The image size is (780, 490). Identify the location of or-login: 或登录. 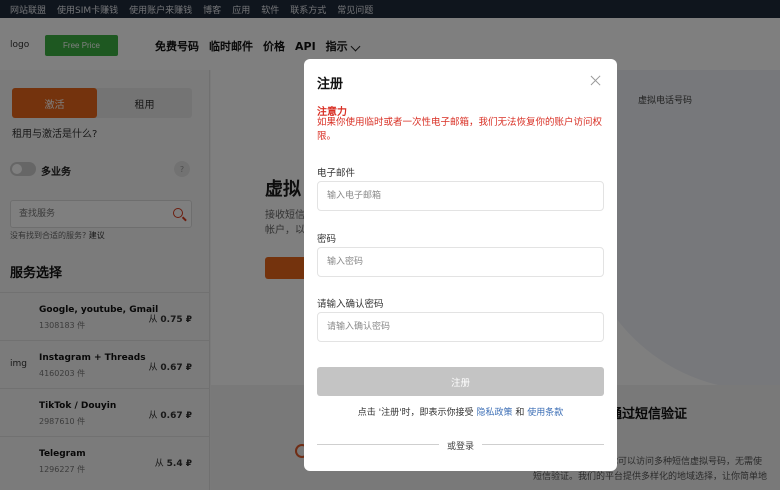
(460, 445).